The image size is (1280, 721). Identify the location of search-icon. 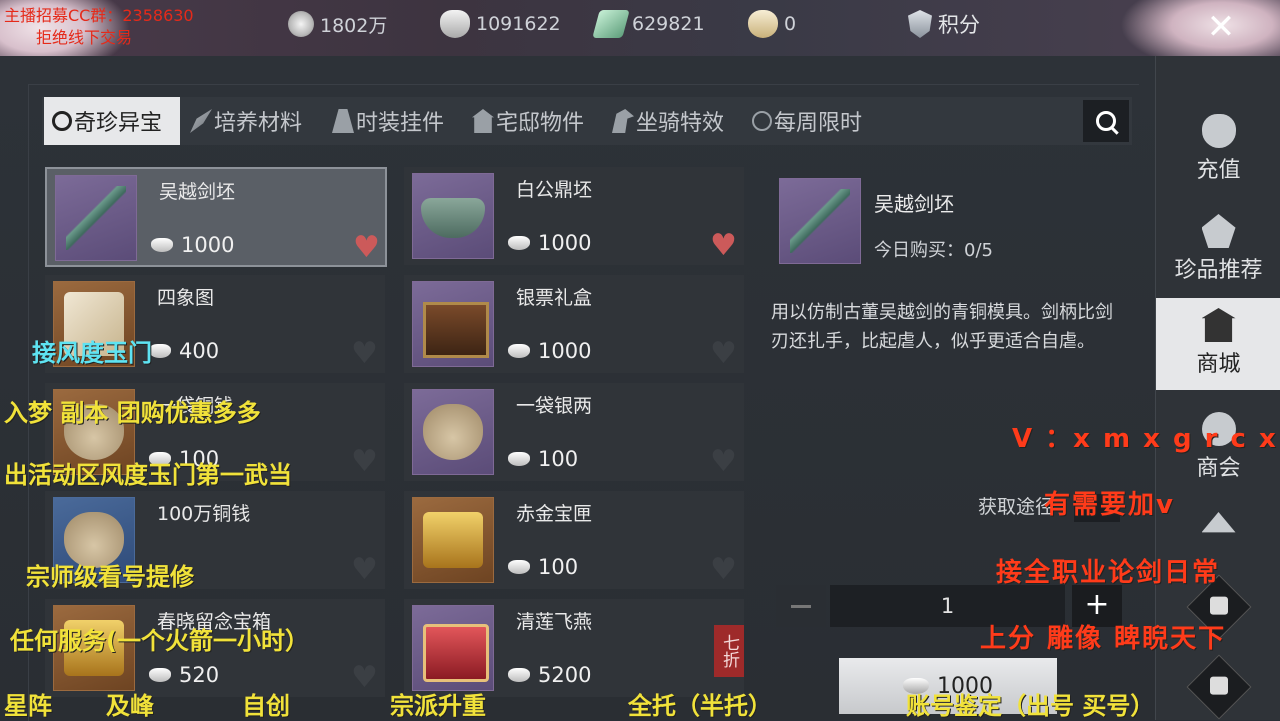
(1106, 121).